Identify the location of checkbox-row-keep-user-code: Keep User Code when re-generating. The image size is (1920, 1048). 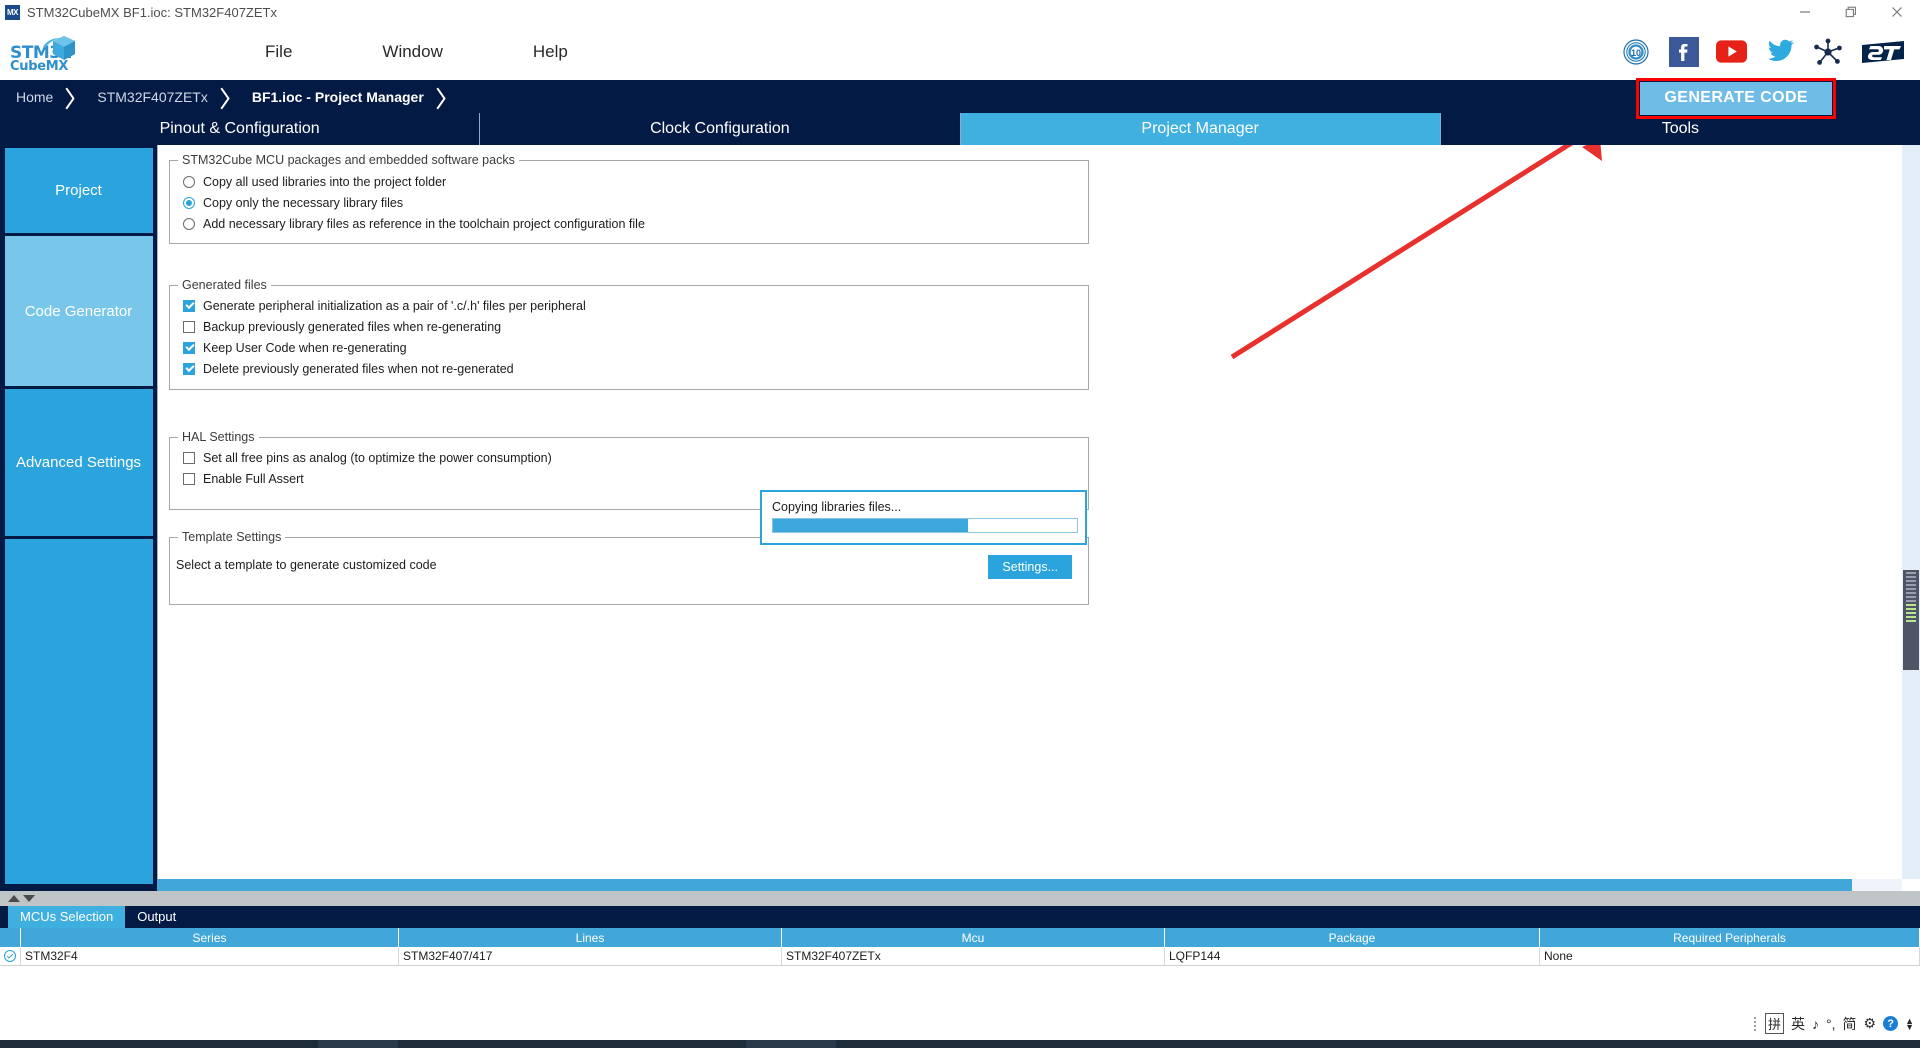
(635, 347).